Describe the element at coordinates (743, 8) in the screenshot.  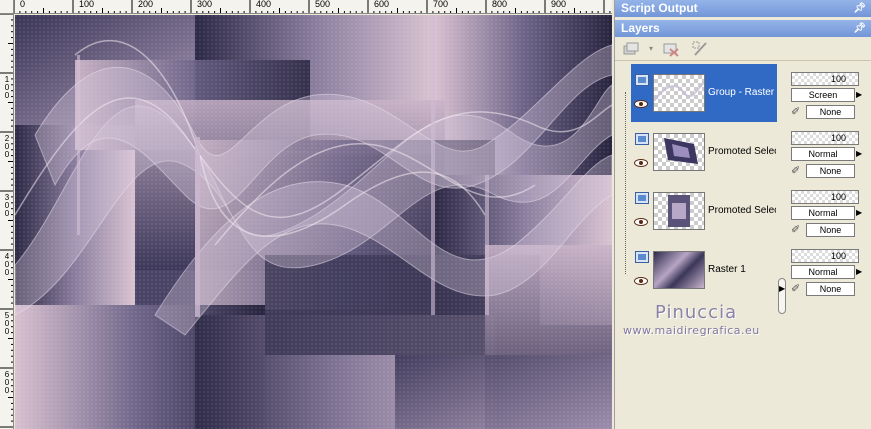
I see `script-output-titlebar: Script Output 📌︎` at that location.